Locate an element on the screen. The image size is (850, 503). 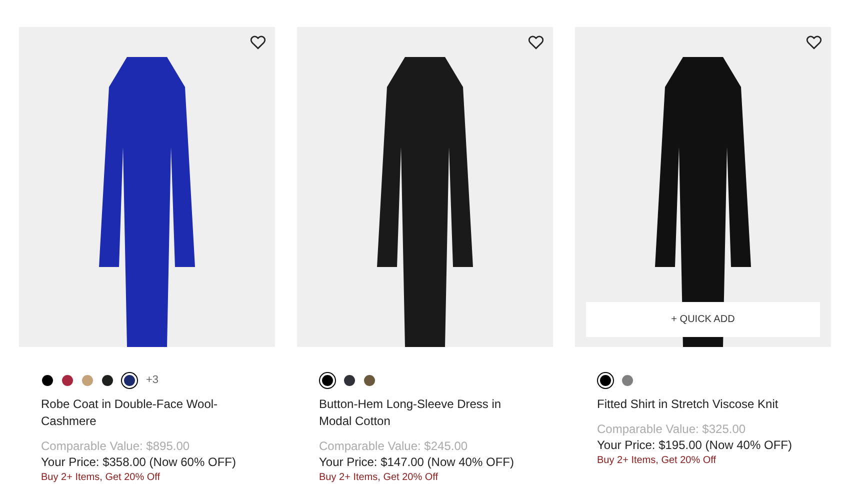
product-name: Fitted Shirt in Stretch Viscose Knit is located at coordinates (697, 404).